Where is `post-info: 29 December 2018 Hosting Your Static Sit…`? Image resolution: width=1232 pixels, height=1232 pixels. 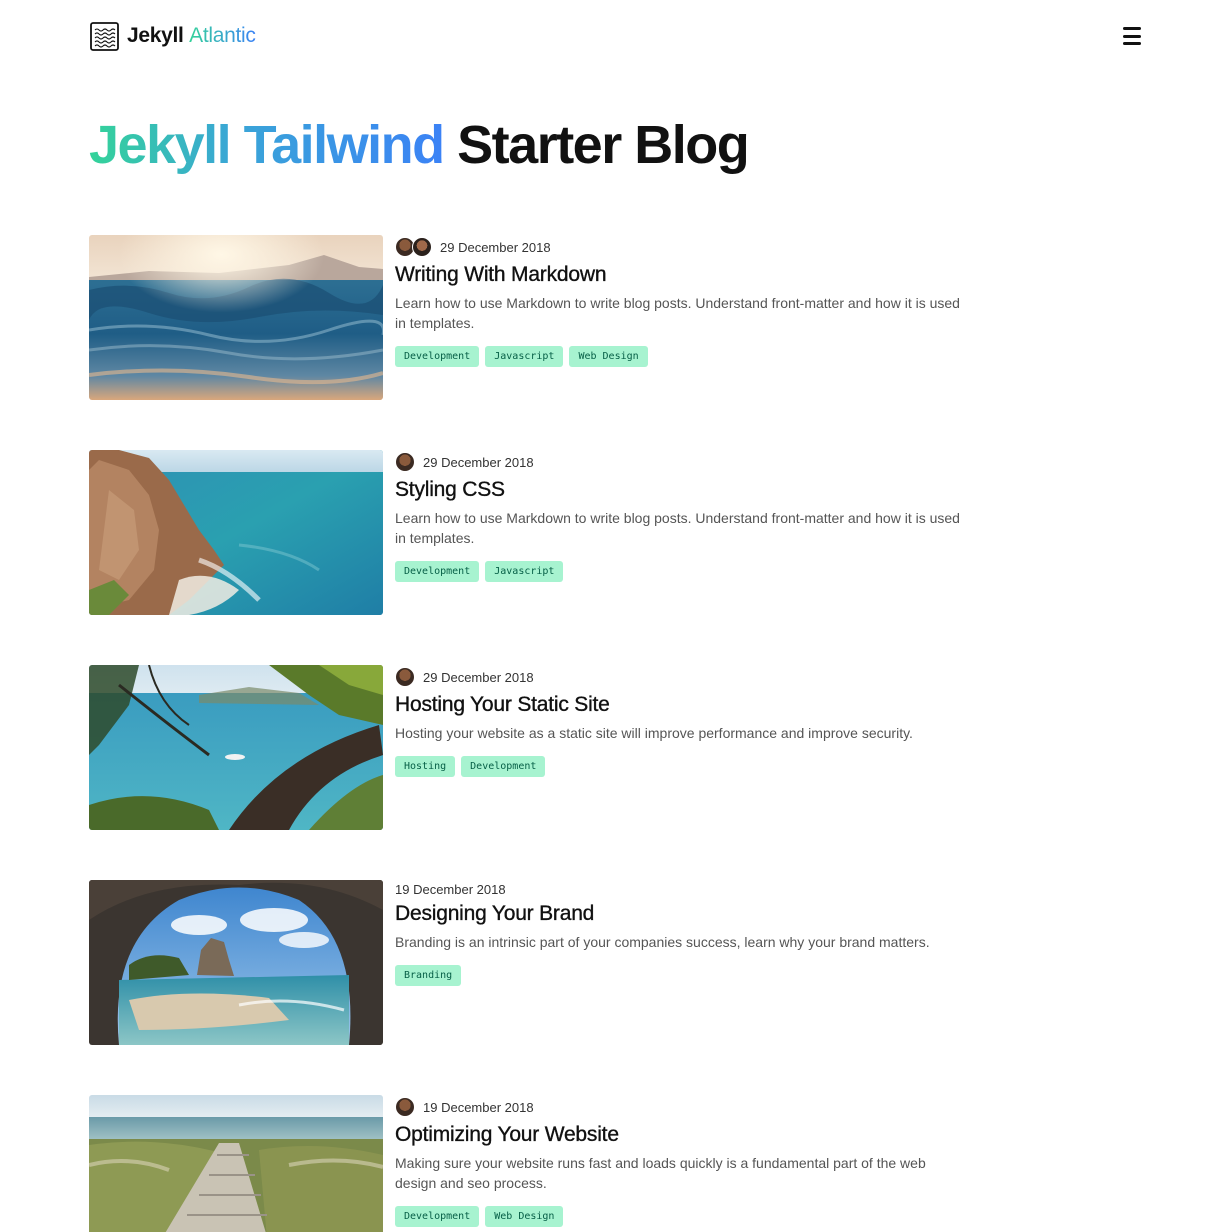
post-info: 29 December 2018 Hosting Your Static Sit… is located at coordinates (685, 721).